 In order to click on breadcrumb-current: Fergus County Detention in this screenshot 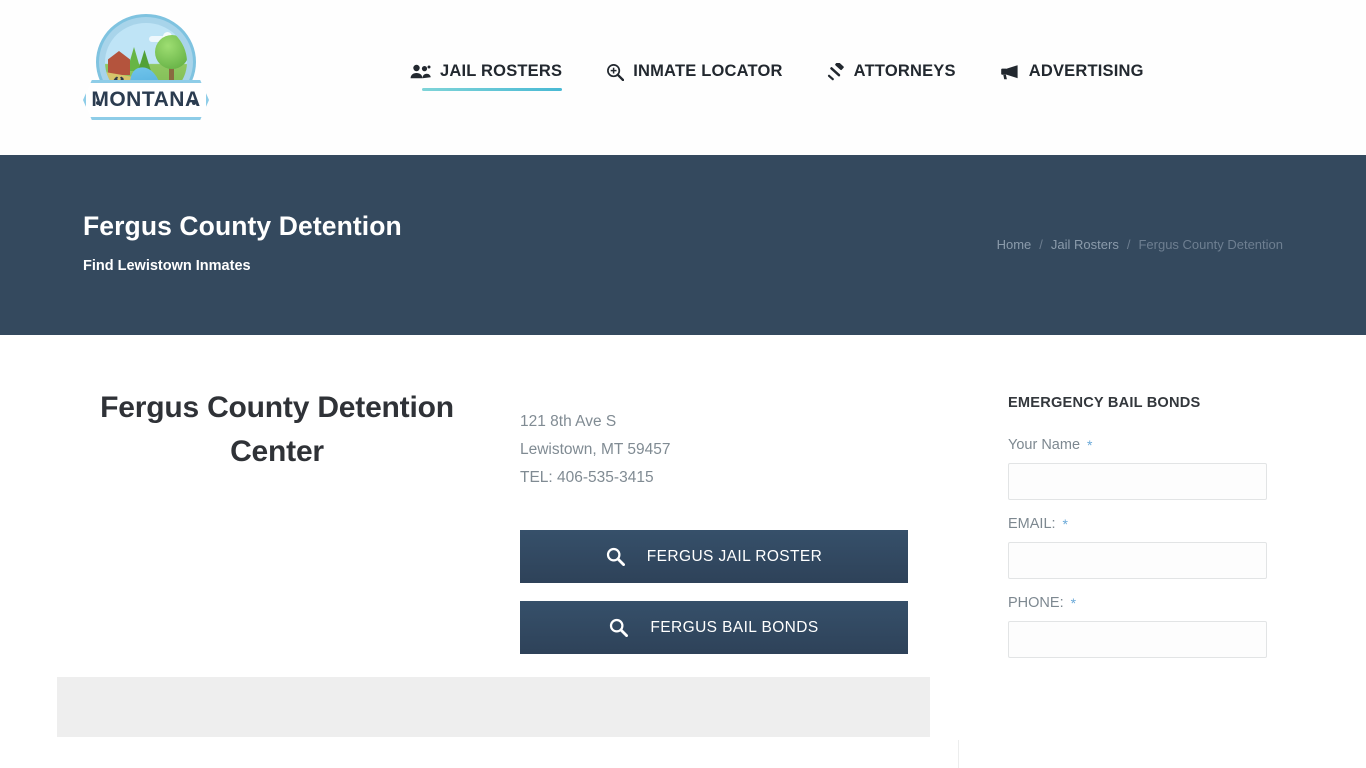, I will do `click(1210, 244)`.